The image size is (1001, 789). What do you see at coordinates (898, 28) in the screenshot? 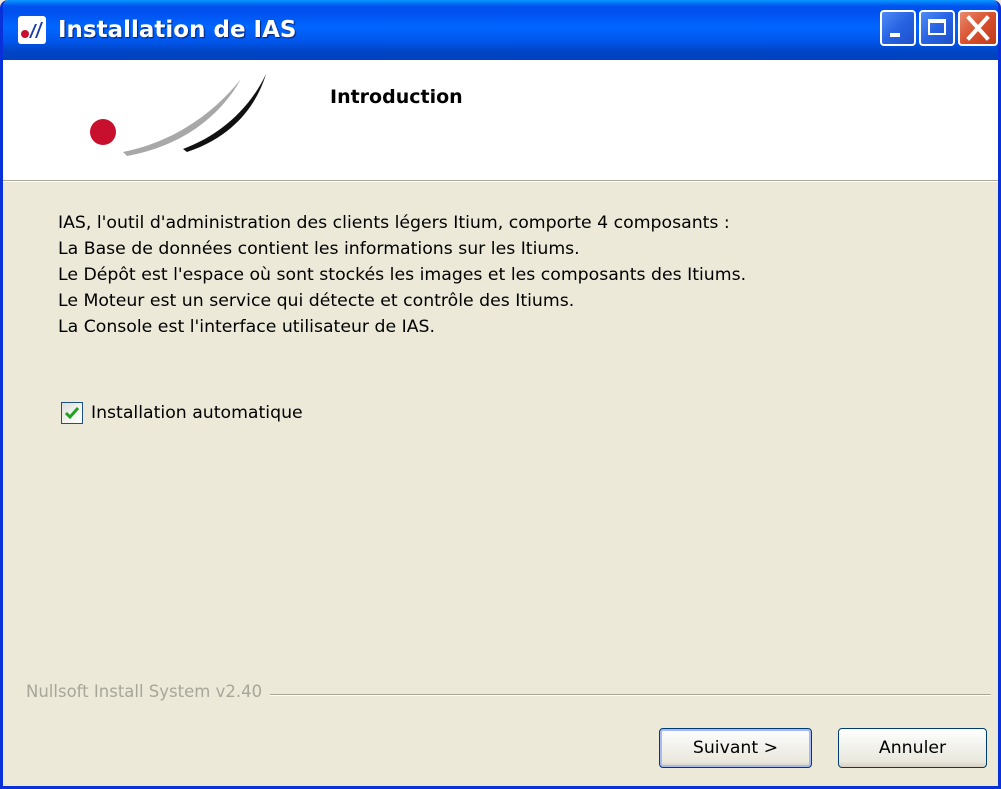
I see `minimize-button` at bounding box center [898, 28].